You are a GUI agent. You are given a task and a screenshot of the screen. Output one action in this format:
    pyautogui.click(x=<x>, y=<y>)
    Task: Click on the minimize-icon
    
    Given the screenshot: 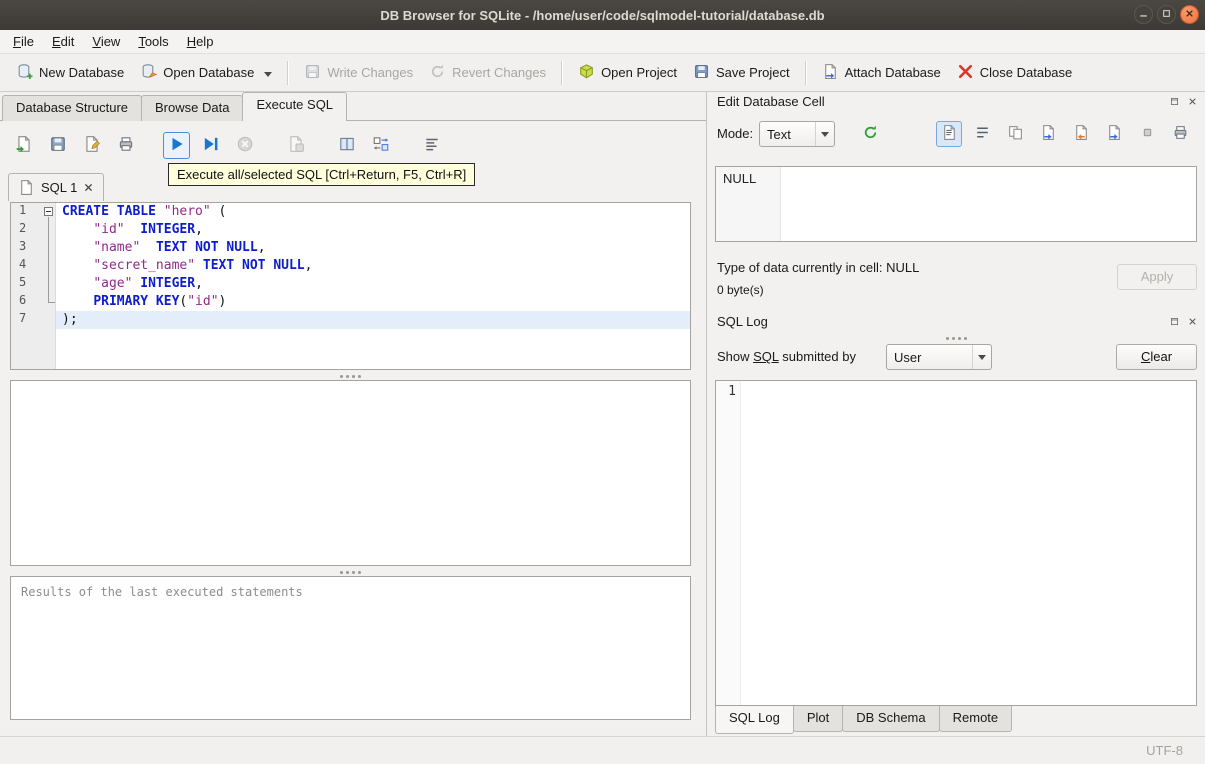 What is the action you would take?
    pyautogui.click(x=1143, y=15)
    